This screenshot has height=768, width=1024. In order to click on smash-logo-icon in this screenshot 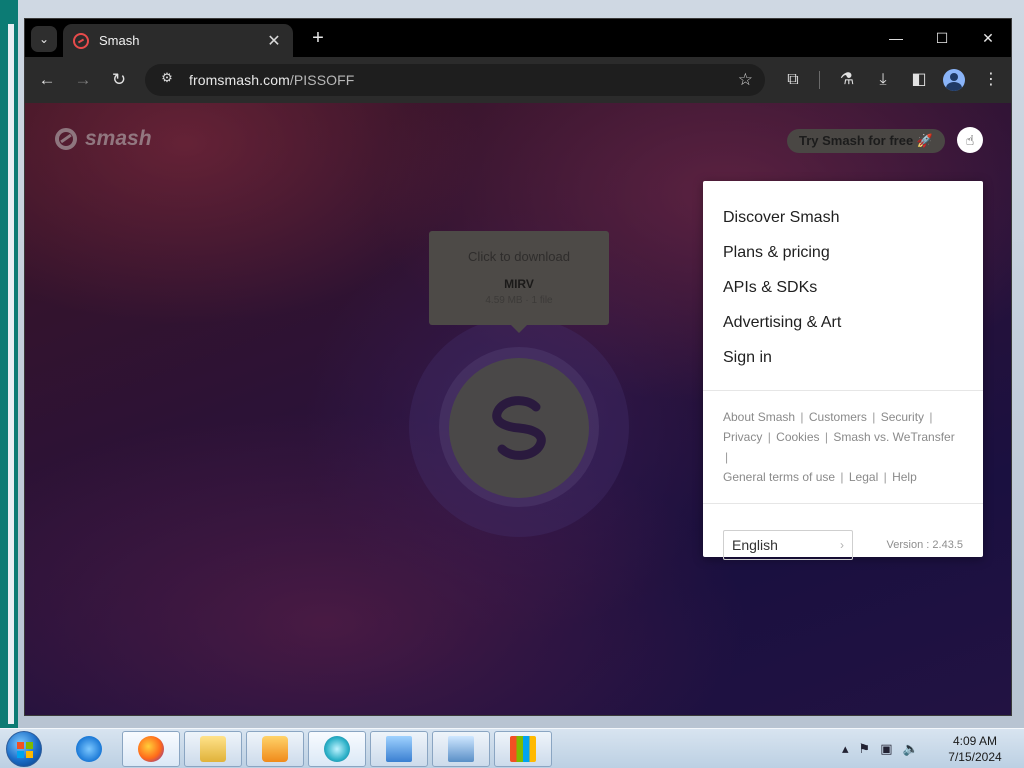, I will do `click(66, 139)`.